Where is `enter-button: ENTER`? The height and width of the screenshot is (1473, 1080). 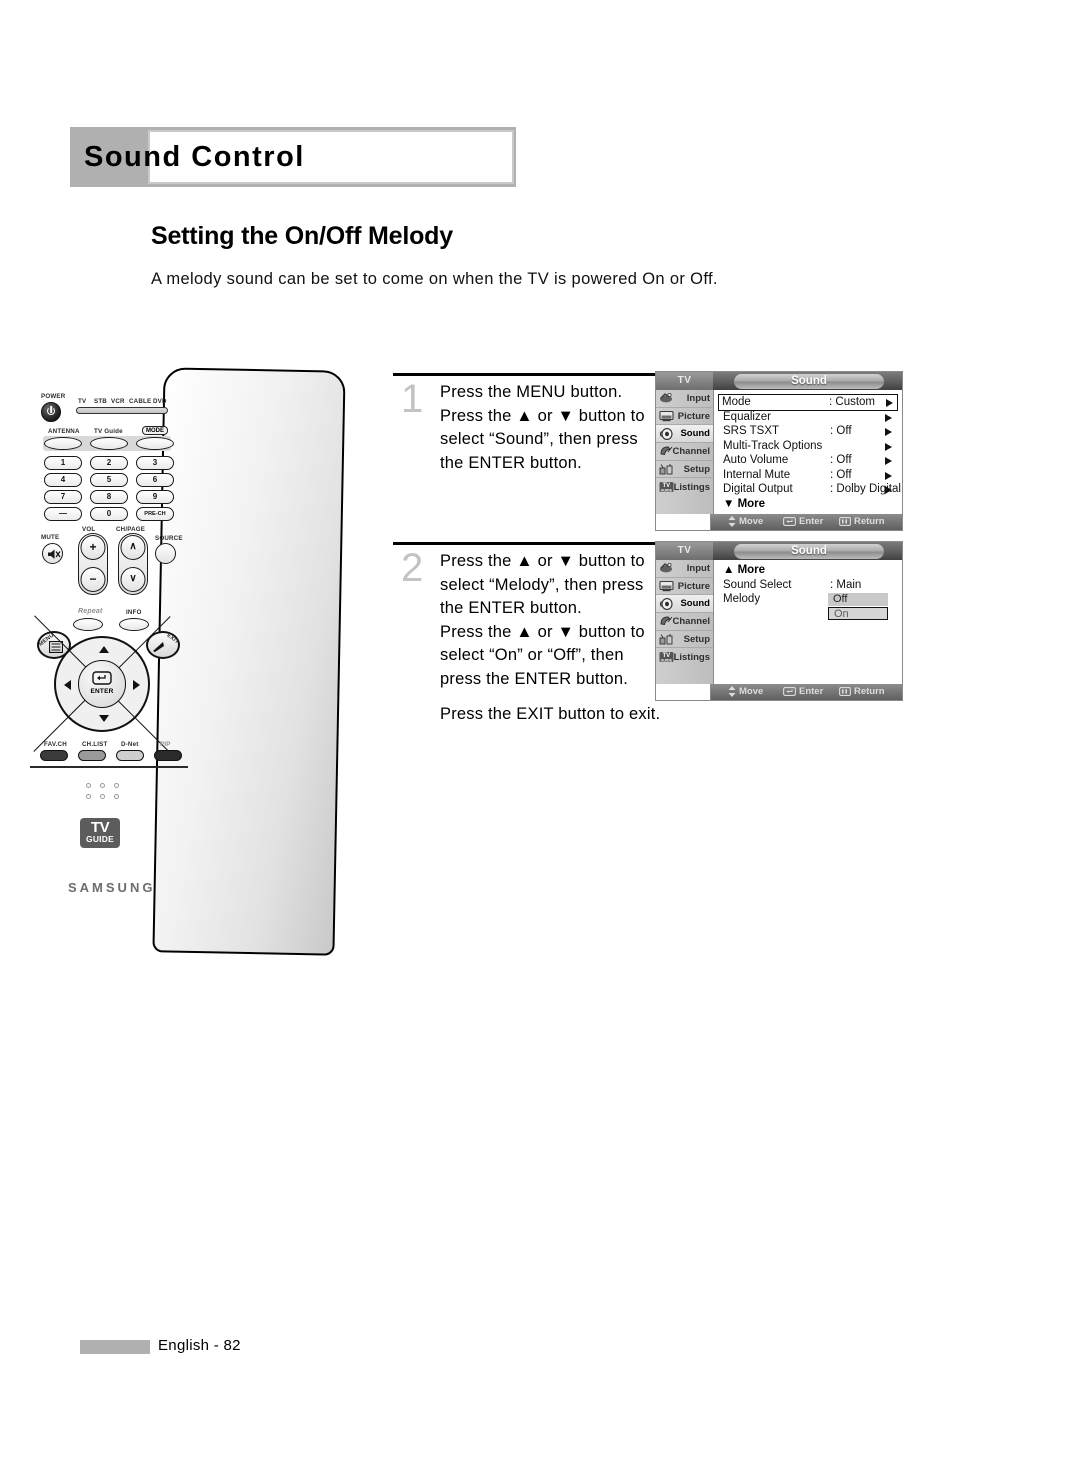 enter-button: ENTER is located at coordinates (102, 684).